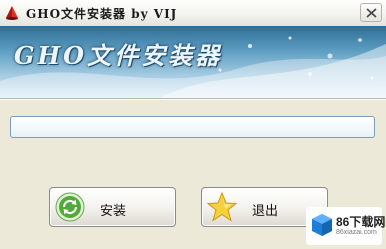 The width and height of the screenshot is (386, 249). I want to click on window-title: GHO文件安装器 by VIJ, so click(102, 14).